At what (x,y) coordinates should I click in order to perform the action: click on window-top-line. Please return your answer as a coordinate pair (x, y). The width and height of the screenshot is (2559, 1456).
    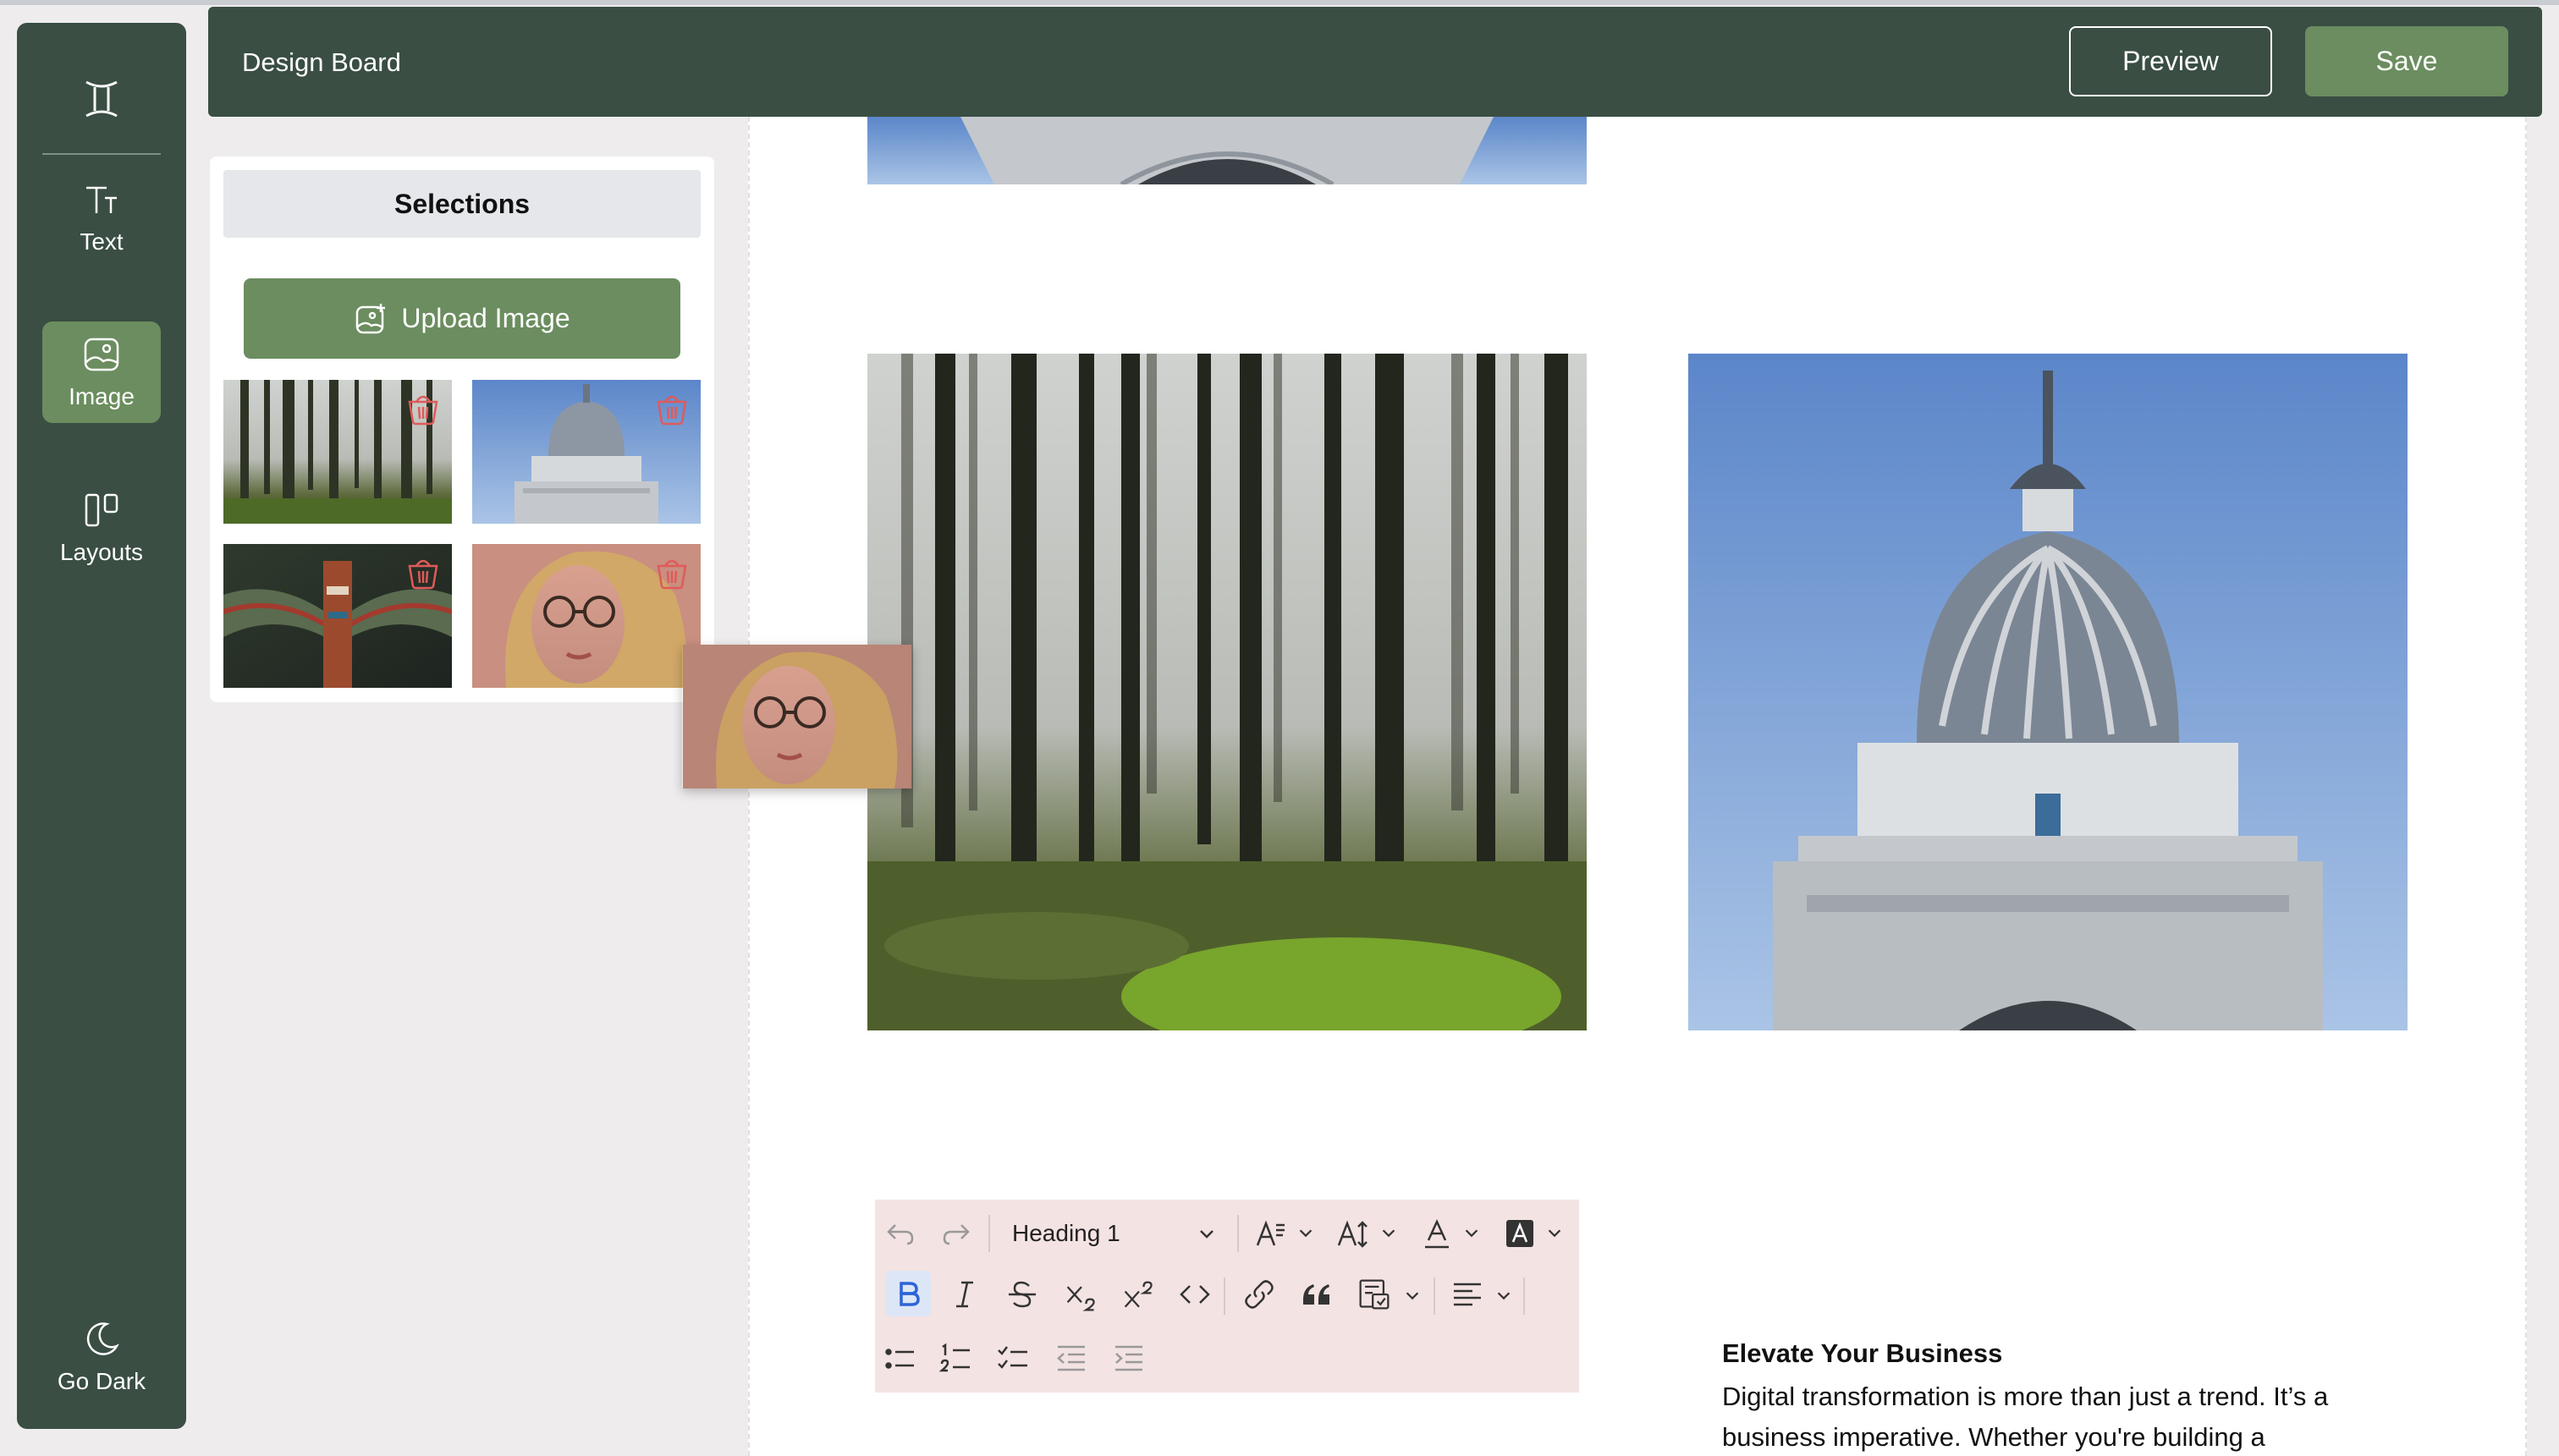
    Looking at the image, I should click on (1279, 2).